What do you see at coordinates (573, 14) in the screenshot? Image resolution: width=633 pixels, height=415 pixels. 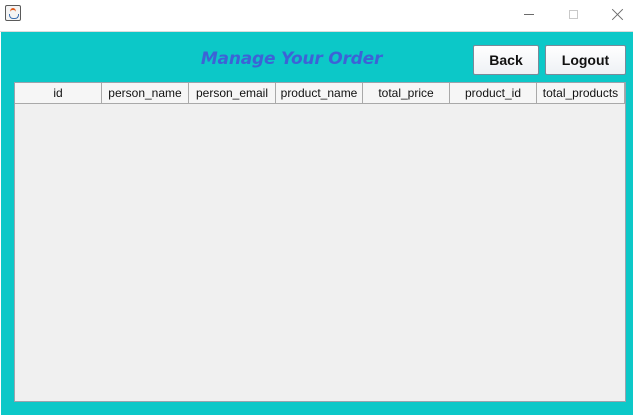 I see `maximize-icon` at bounding box center [573, 14].